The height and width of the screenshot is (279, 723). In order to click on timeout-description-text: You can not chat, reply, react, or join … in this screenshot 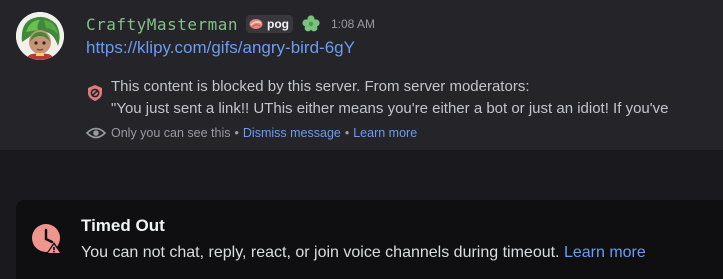, I will do `click(320, 252)`.